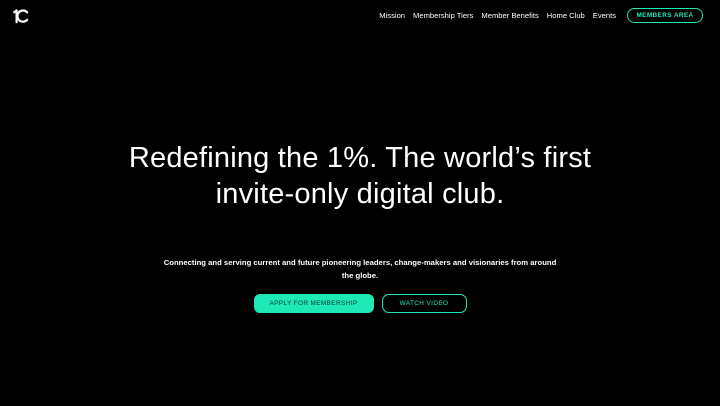 The height and width of the screenshot is (406, 720). I want to click on logo, so click(21, 16).